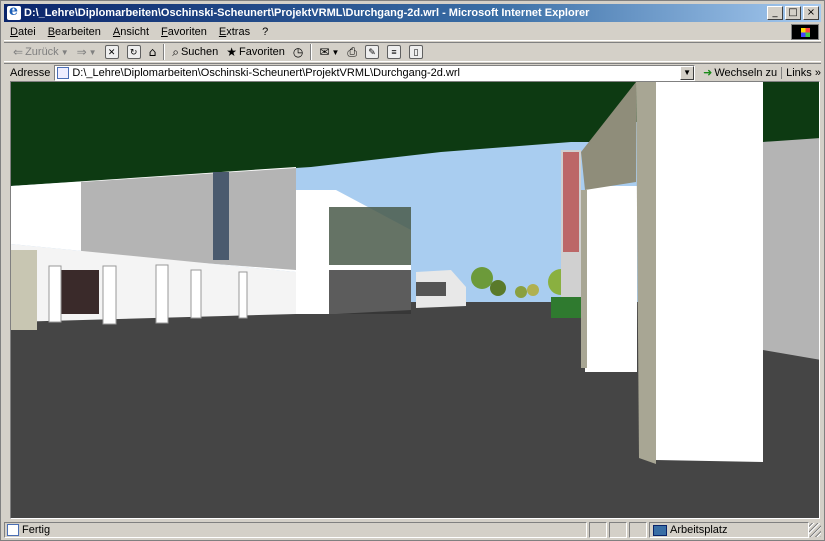 This screenshot has height=541, width=825. What do you see at coordinates (729, 530) in the screenshot?
I see `security-zone: Arbeitsplatz` at bounding box center [729, 530].